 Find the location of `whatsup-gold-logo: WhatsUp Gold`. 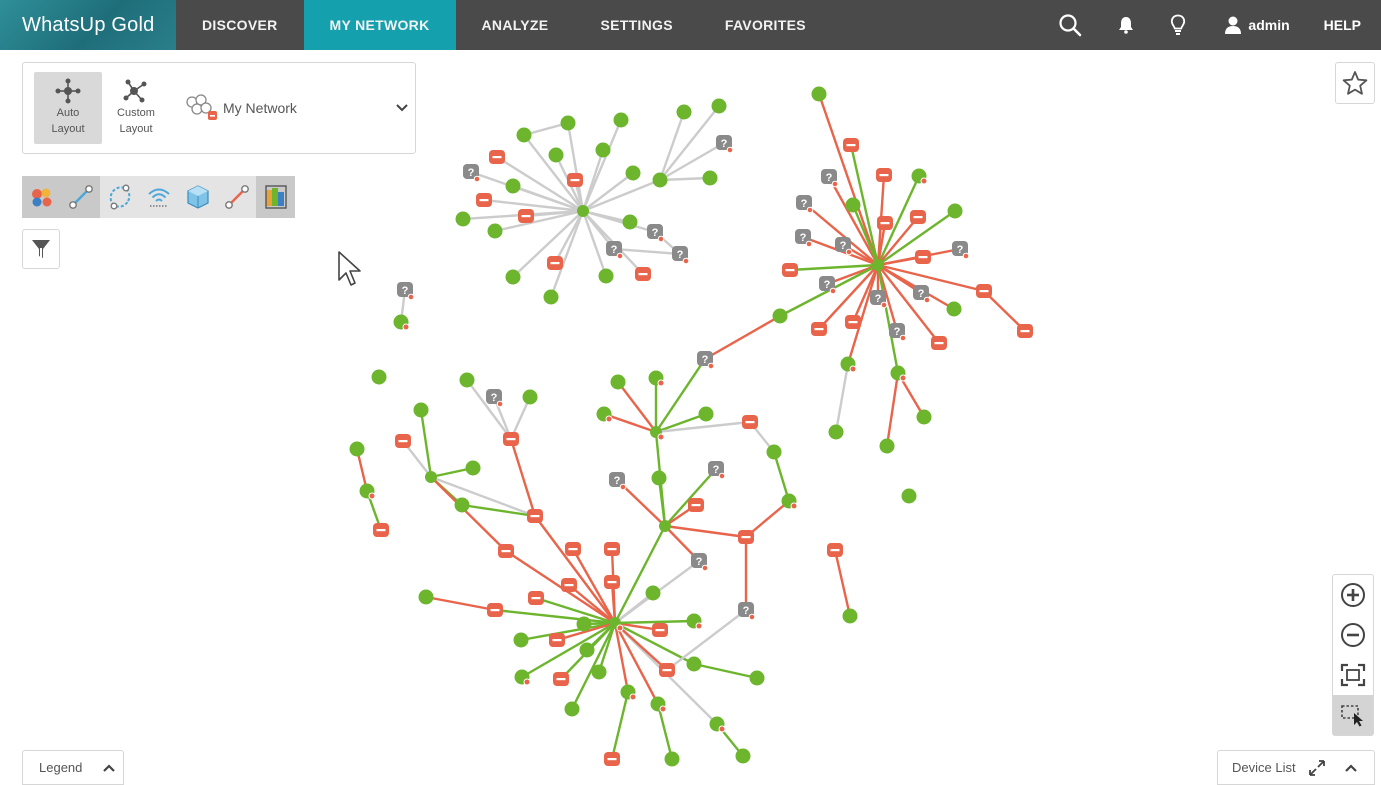

whatsup-gold-logo: WhatsUp Gold is located at coordinates (88, 25).